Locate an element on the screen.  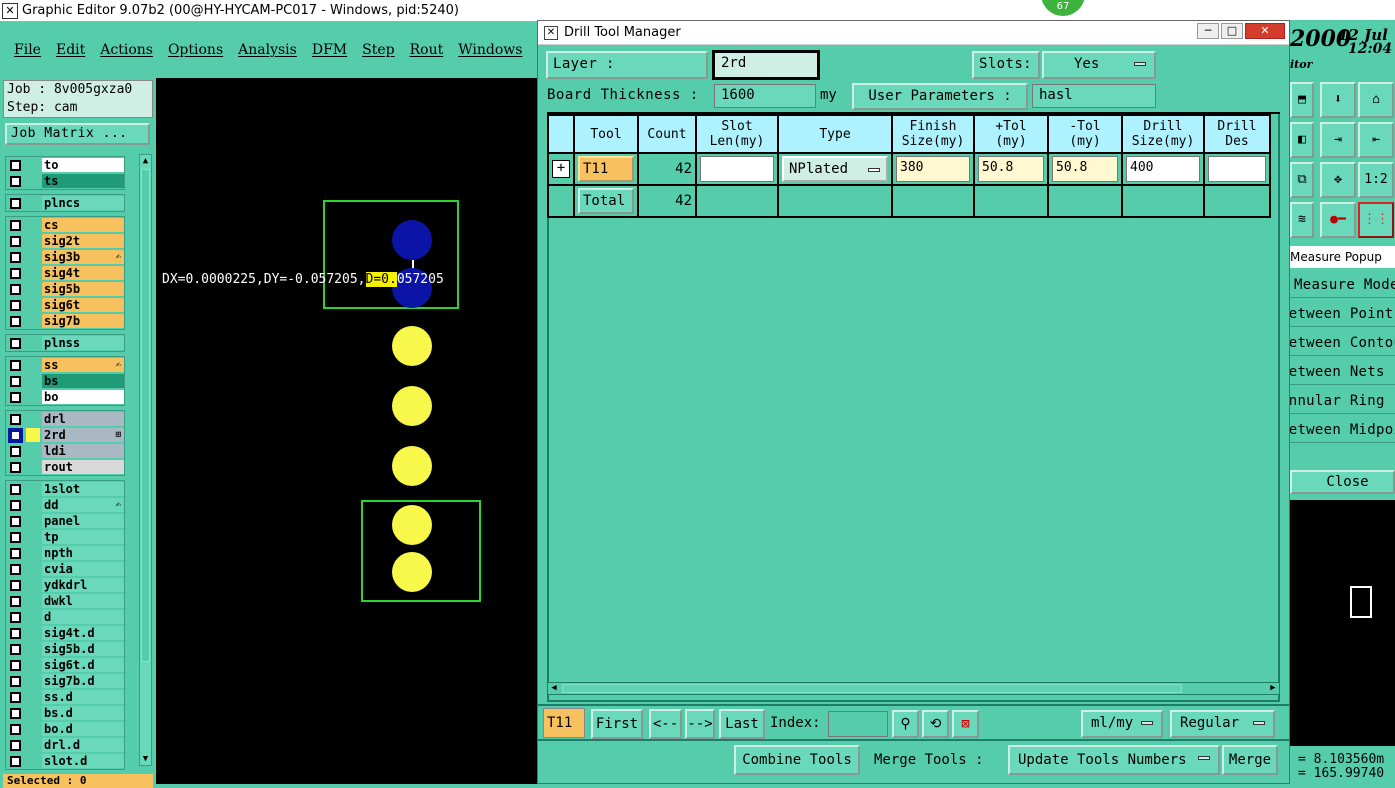
scrollbar-thumb is located at coordinates (145, 415).